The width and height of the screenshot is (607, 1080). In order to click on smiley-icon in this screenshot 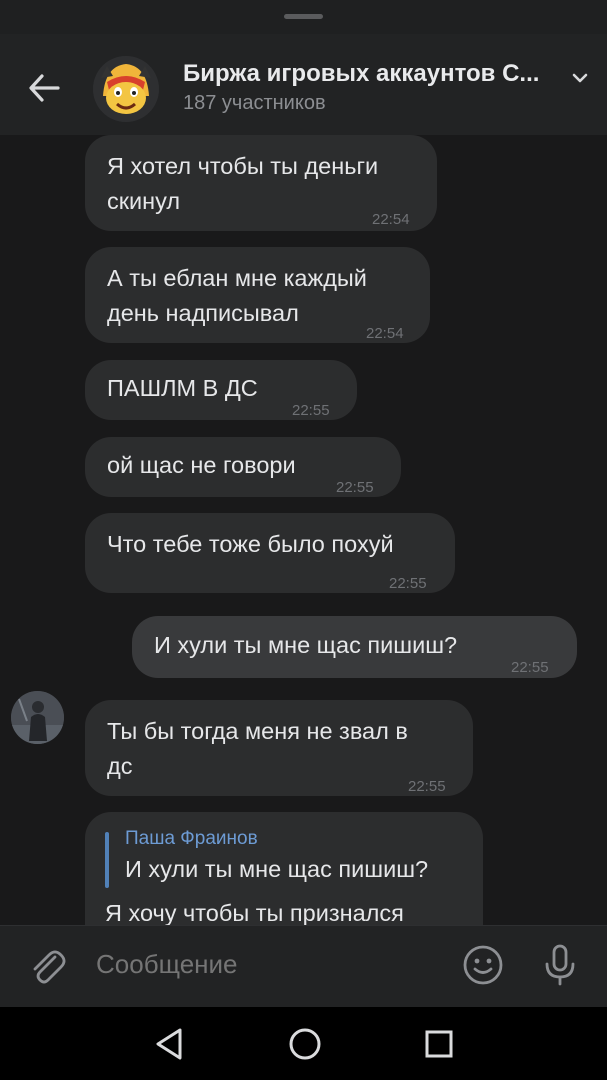, I will do `click(483, 965)`.